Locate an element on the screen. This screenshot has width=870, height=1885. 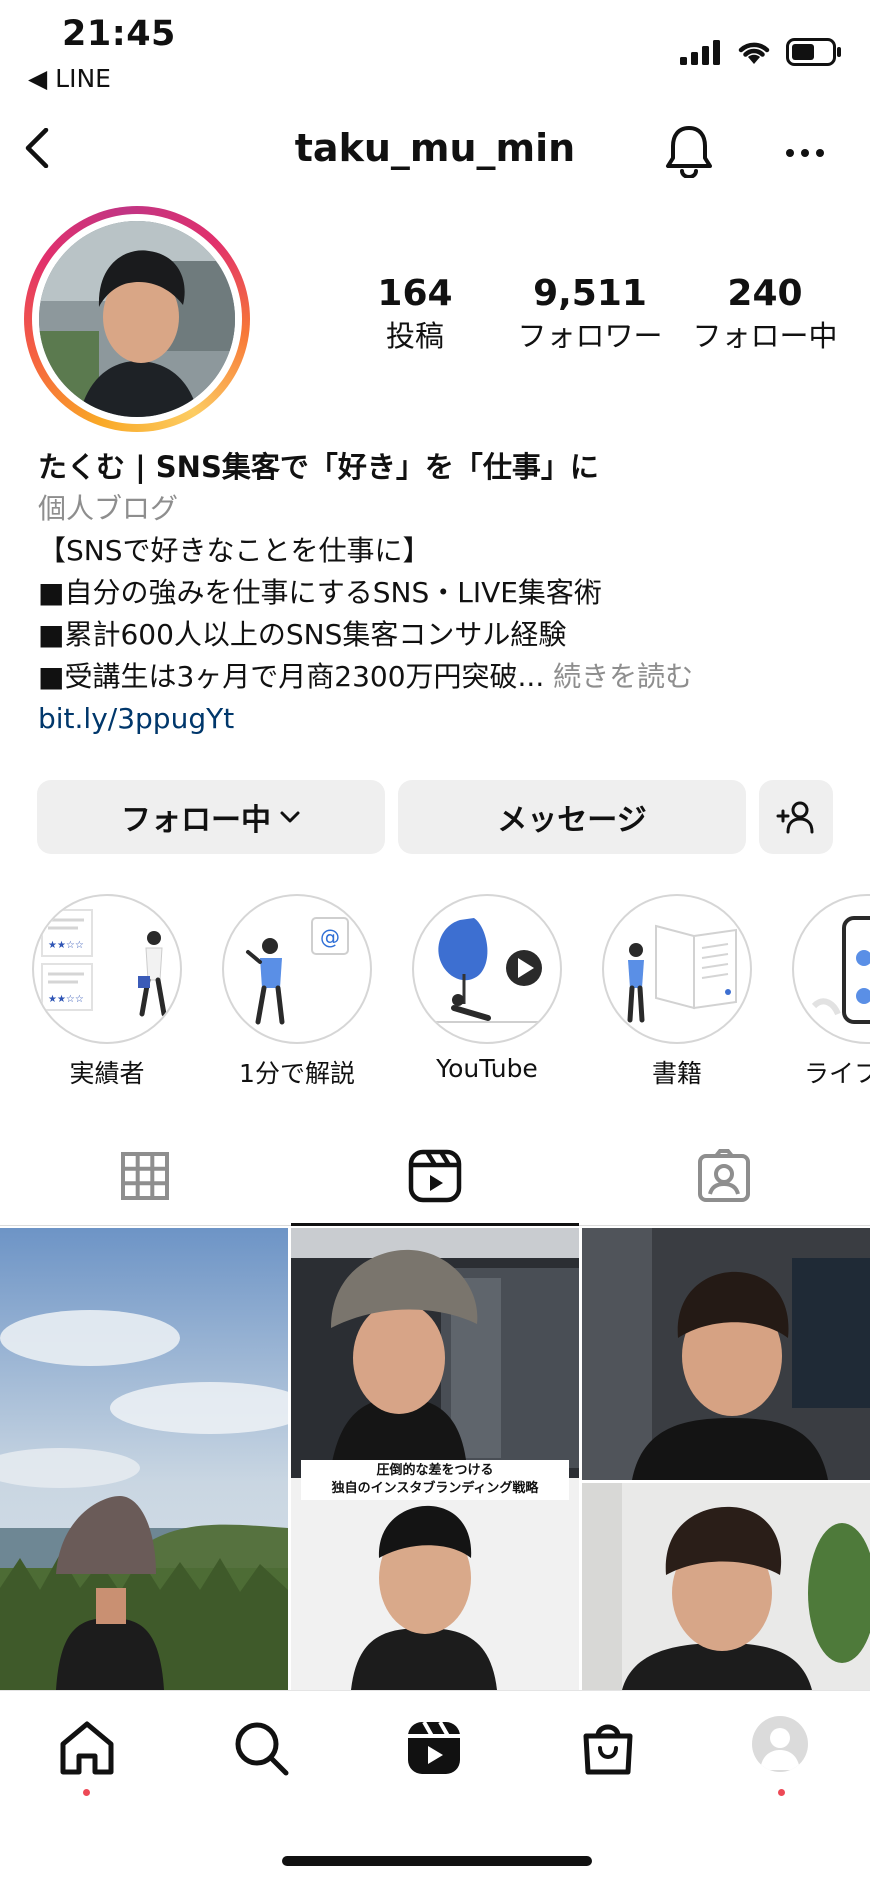
shop-icon is located at coordinates (608, 1748).